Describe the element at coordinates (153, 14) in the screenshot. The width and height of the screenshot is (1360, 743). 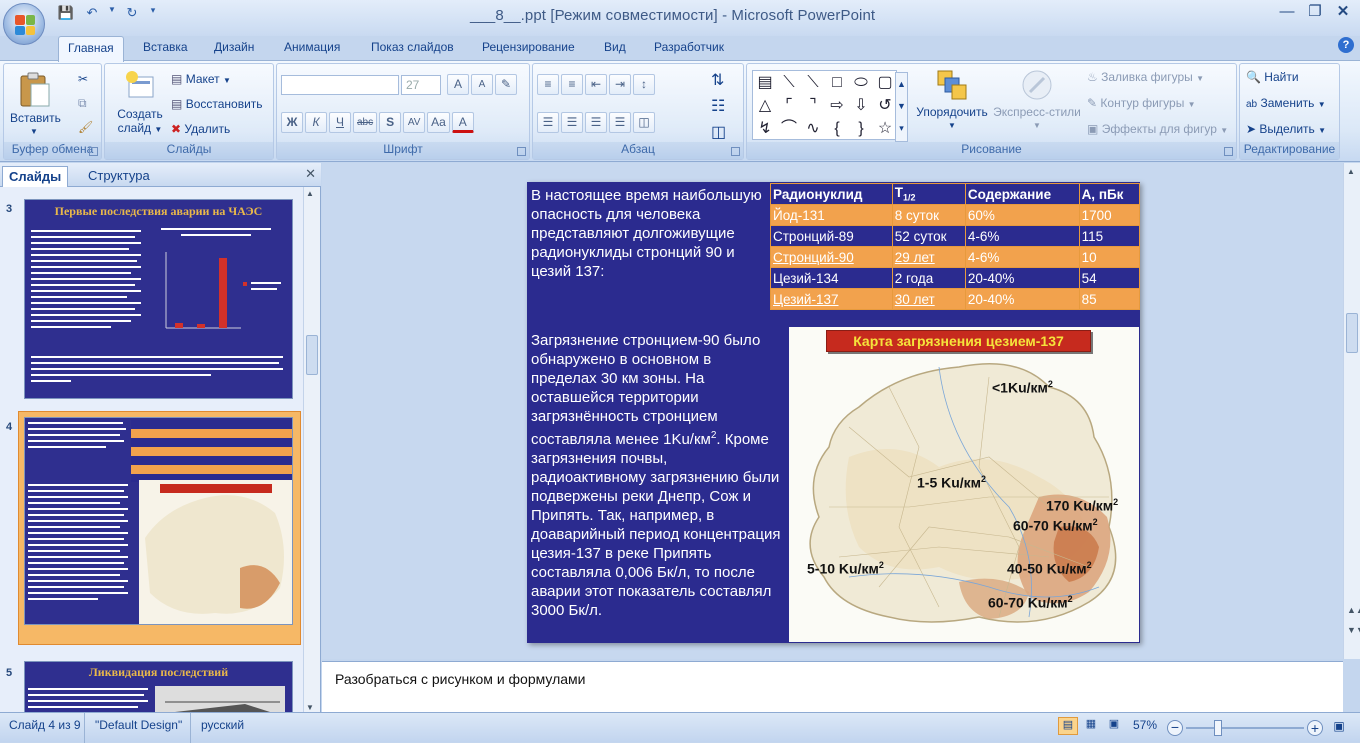
I see `customize-qat-icon: ▾` at that location.